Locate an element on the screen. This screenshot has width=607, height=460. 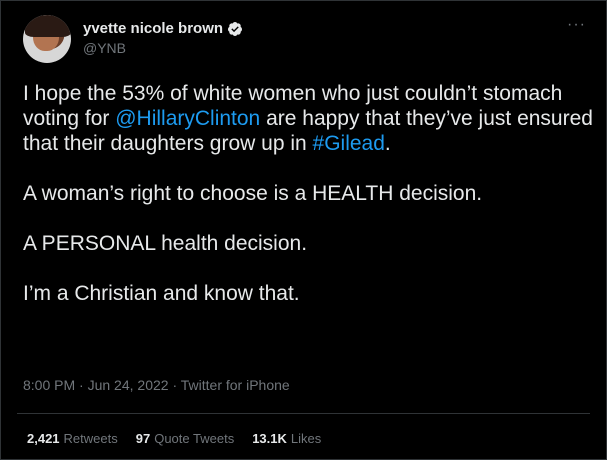
author-display-name: yvette nicole brown is located at coordinates (153, 28).